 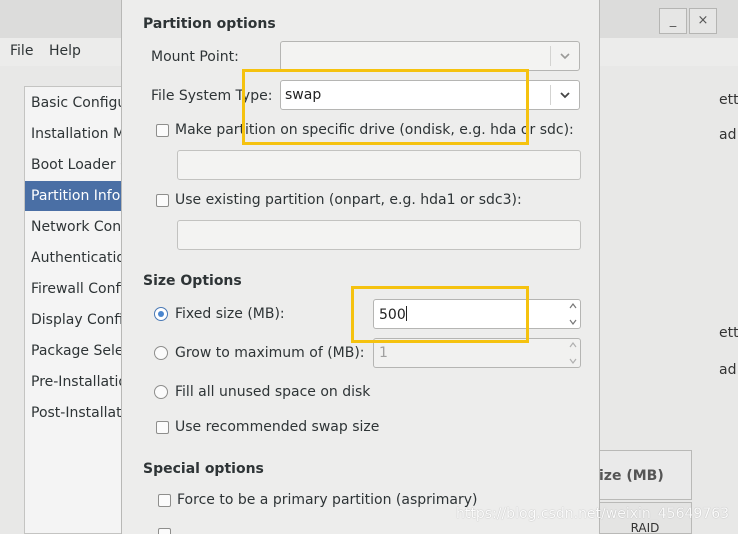 I want to click on fill-space-radio, so click(x=161, y=392).